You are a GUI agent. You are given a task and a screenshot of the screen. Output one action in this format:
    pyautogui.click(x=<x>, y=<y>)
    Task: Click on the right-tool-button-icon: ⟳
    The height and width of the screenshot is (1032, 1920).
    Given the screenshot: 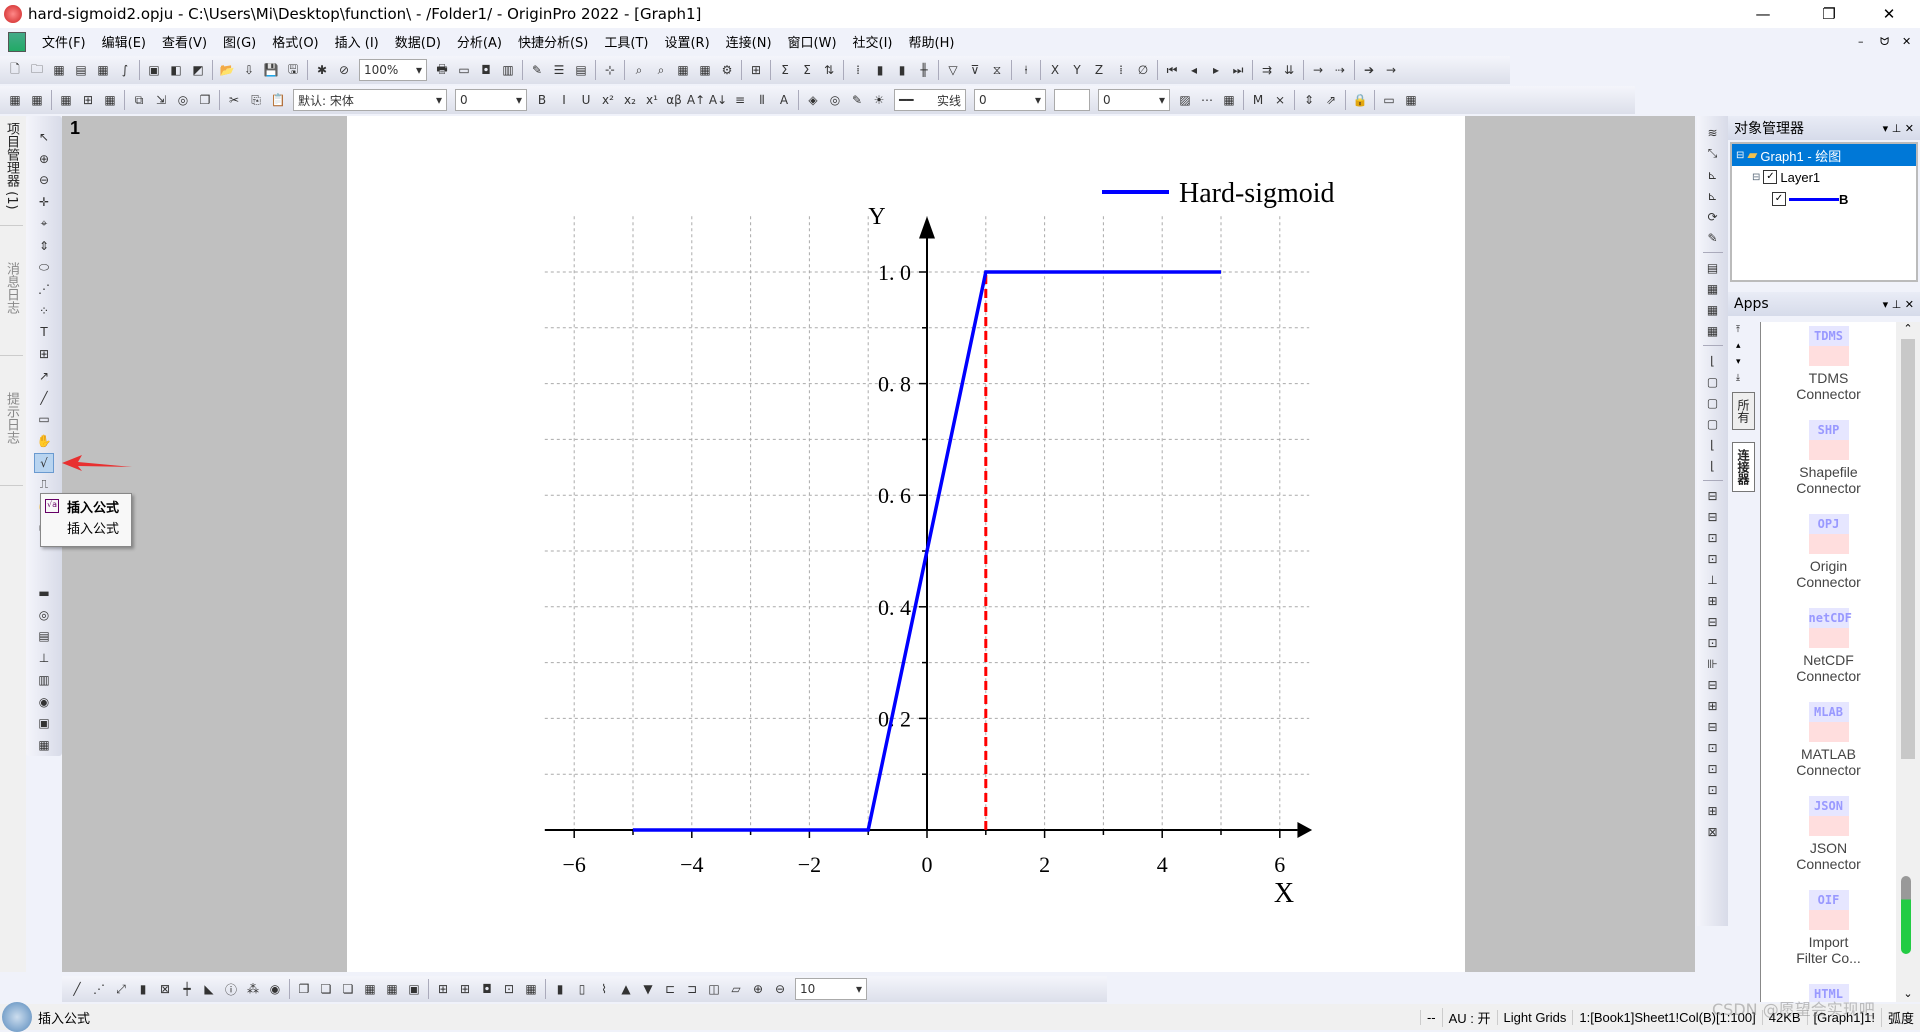 What is the action you would take?
    pyautogui.click(x=1713, y=216)
    